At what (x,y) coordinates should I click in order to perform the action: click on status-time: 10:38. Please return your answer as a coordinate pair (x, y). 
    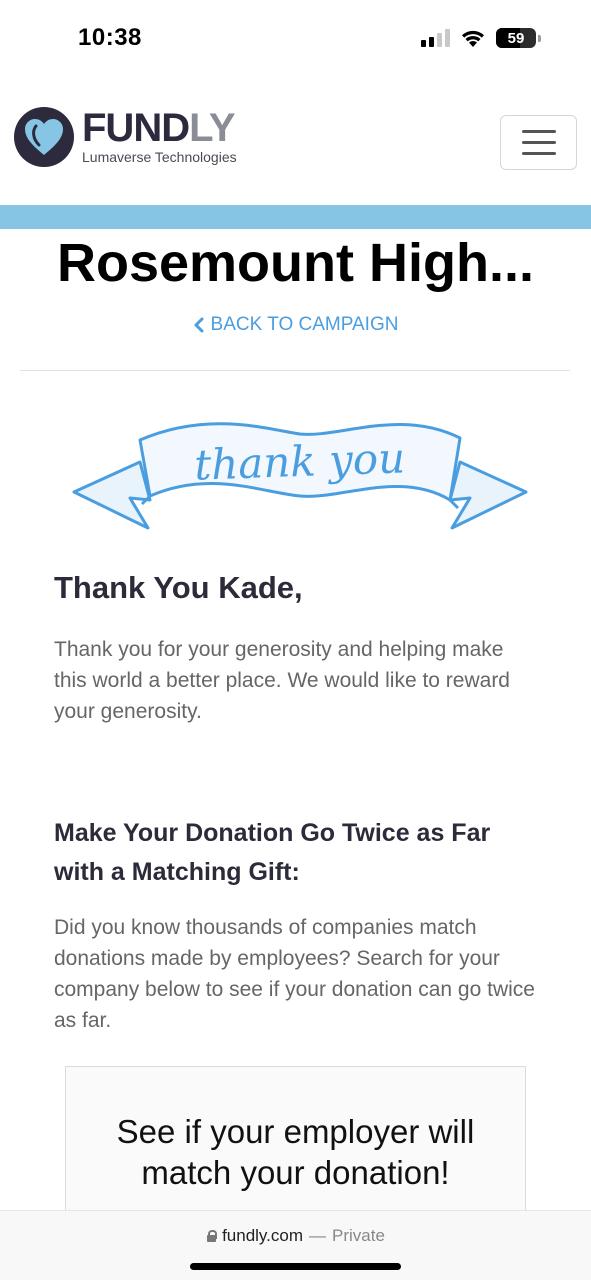
    Looking at the image, I should click on (110, 37).